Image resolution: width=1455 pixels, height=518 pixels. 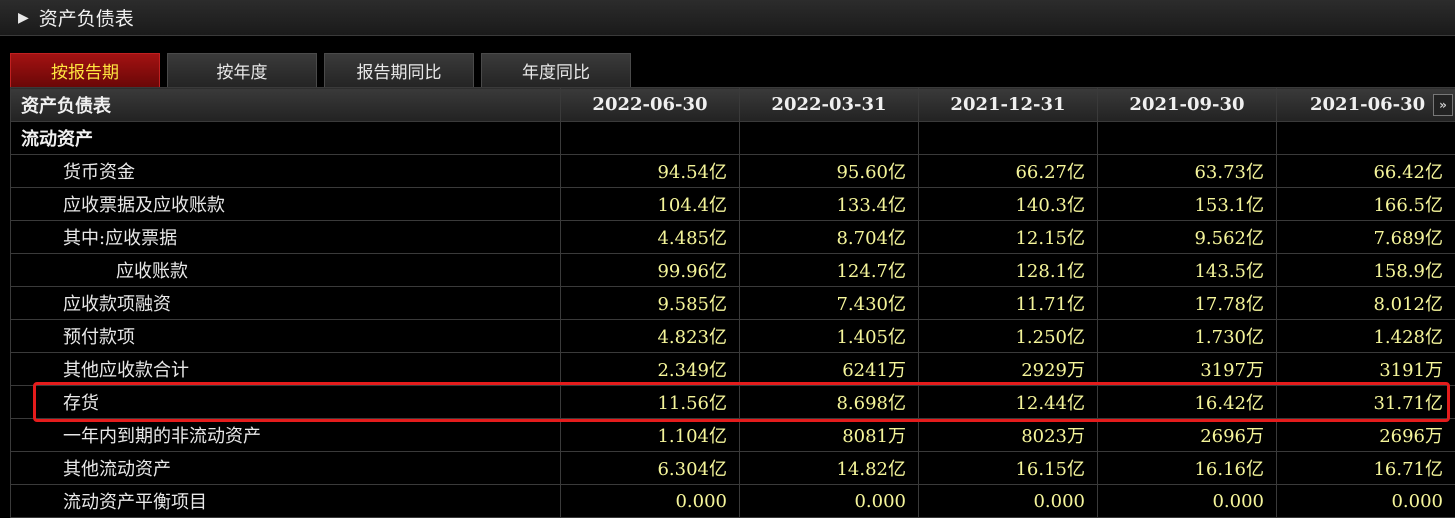 What do you see at coordinates (1187, 270) in the screenshot?
I see `value-cell: 143.5亿` at bounding box center [1187, 270].